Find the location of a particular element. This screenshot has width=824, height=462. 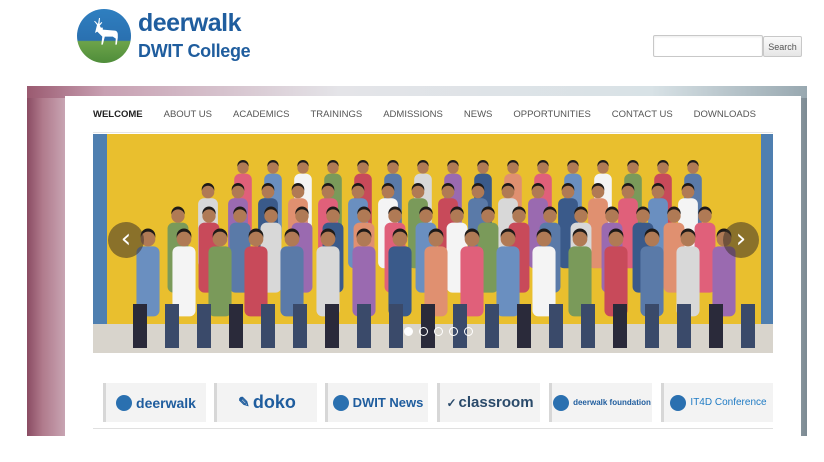

footer-divider is located at coordinates (433, 428).